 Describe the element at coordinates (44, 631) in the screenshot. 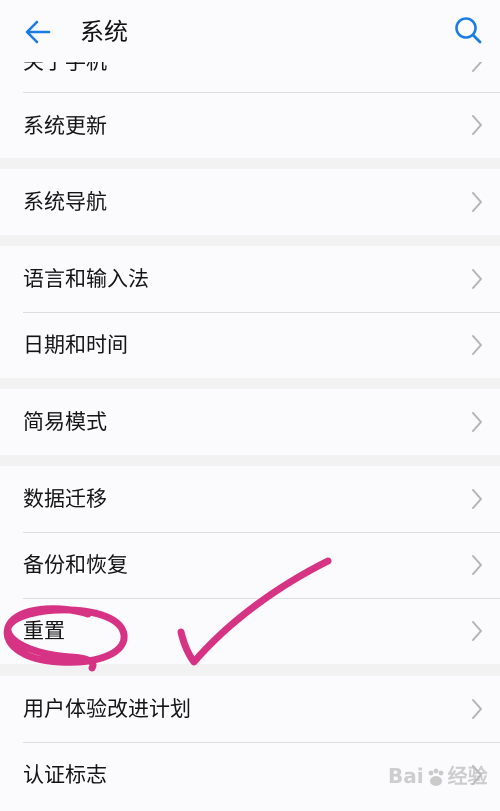

I see `list-item-label: 重置` at that location.